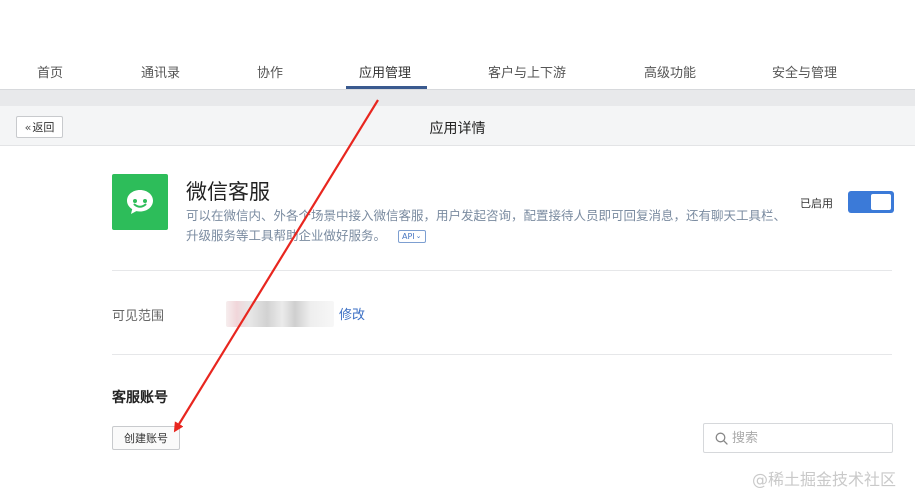 The image size is (915, 494). I want to click on page-title: 应用详情, so click(457, 129).